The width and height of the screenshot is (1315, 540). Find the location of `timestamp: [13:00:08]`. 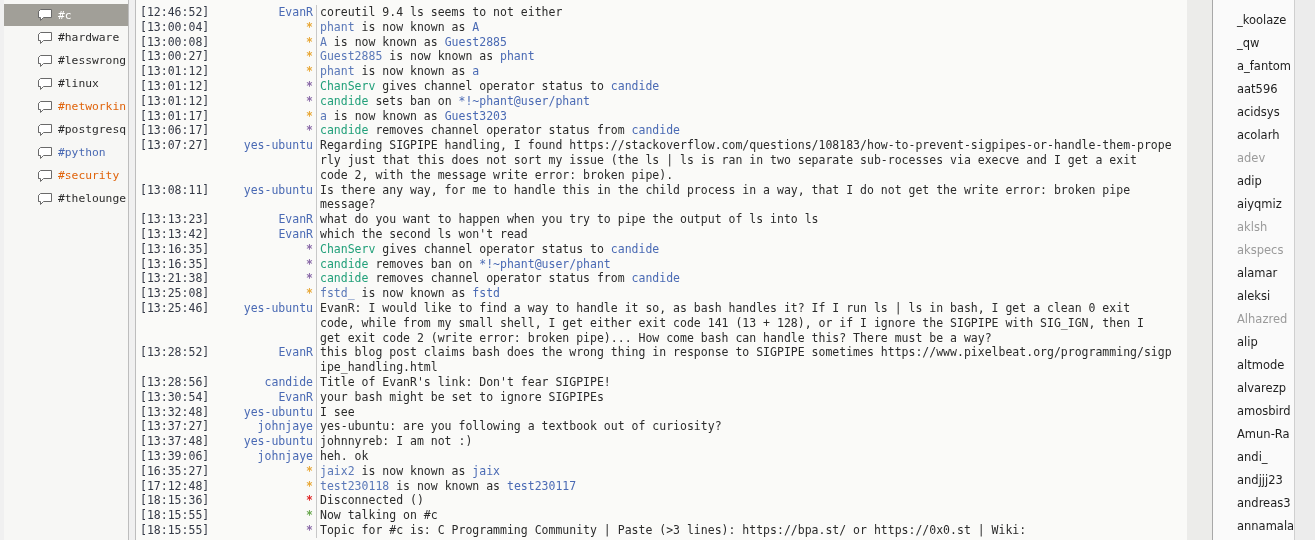

timestamp: [13:00:08] is located at coordinates (175, 42).